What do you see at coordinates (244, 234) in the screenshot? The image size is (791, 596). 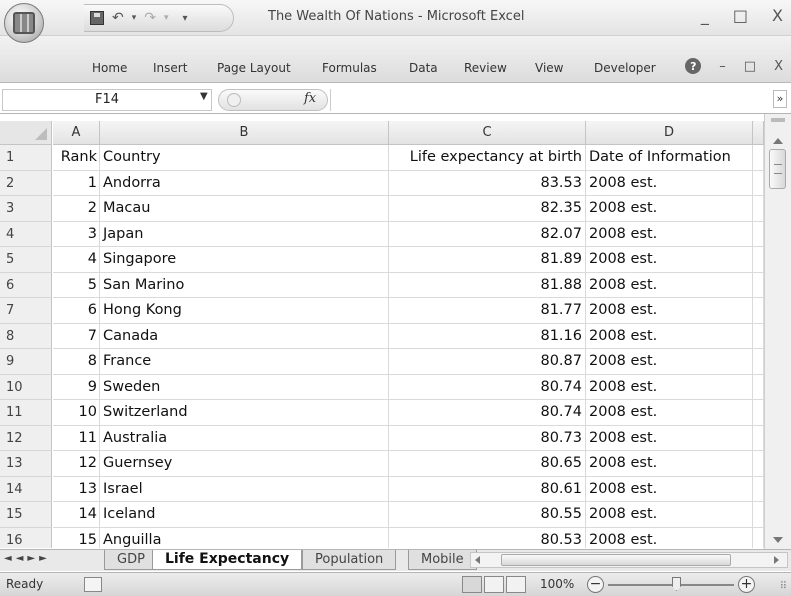 I see `cell-country: Japan` at bounding box center [244, 234].